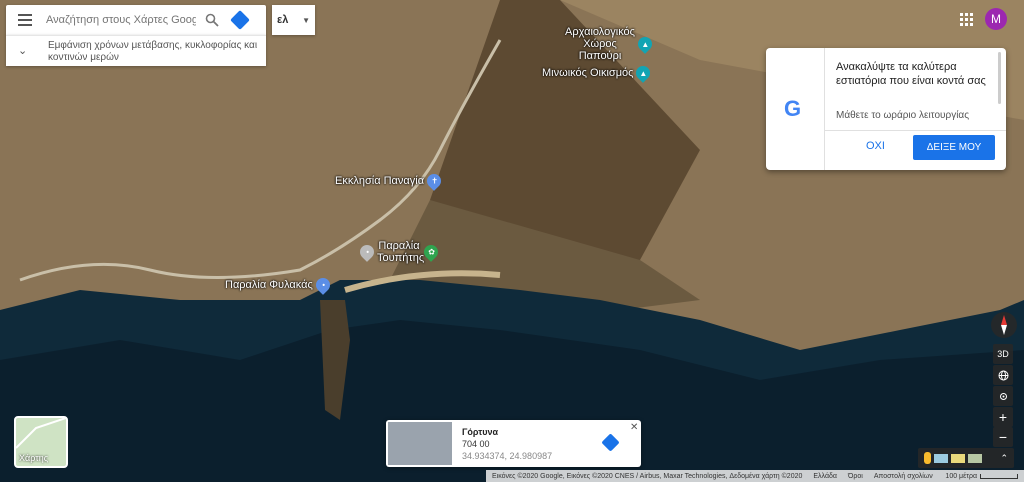 This screenshot has width=1024, height=482. I want to click on expand-icon: ⌃, so click(1004, 458).